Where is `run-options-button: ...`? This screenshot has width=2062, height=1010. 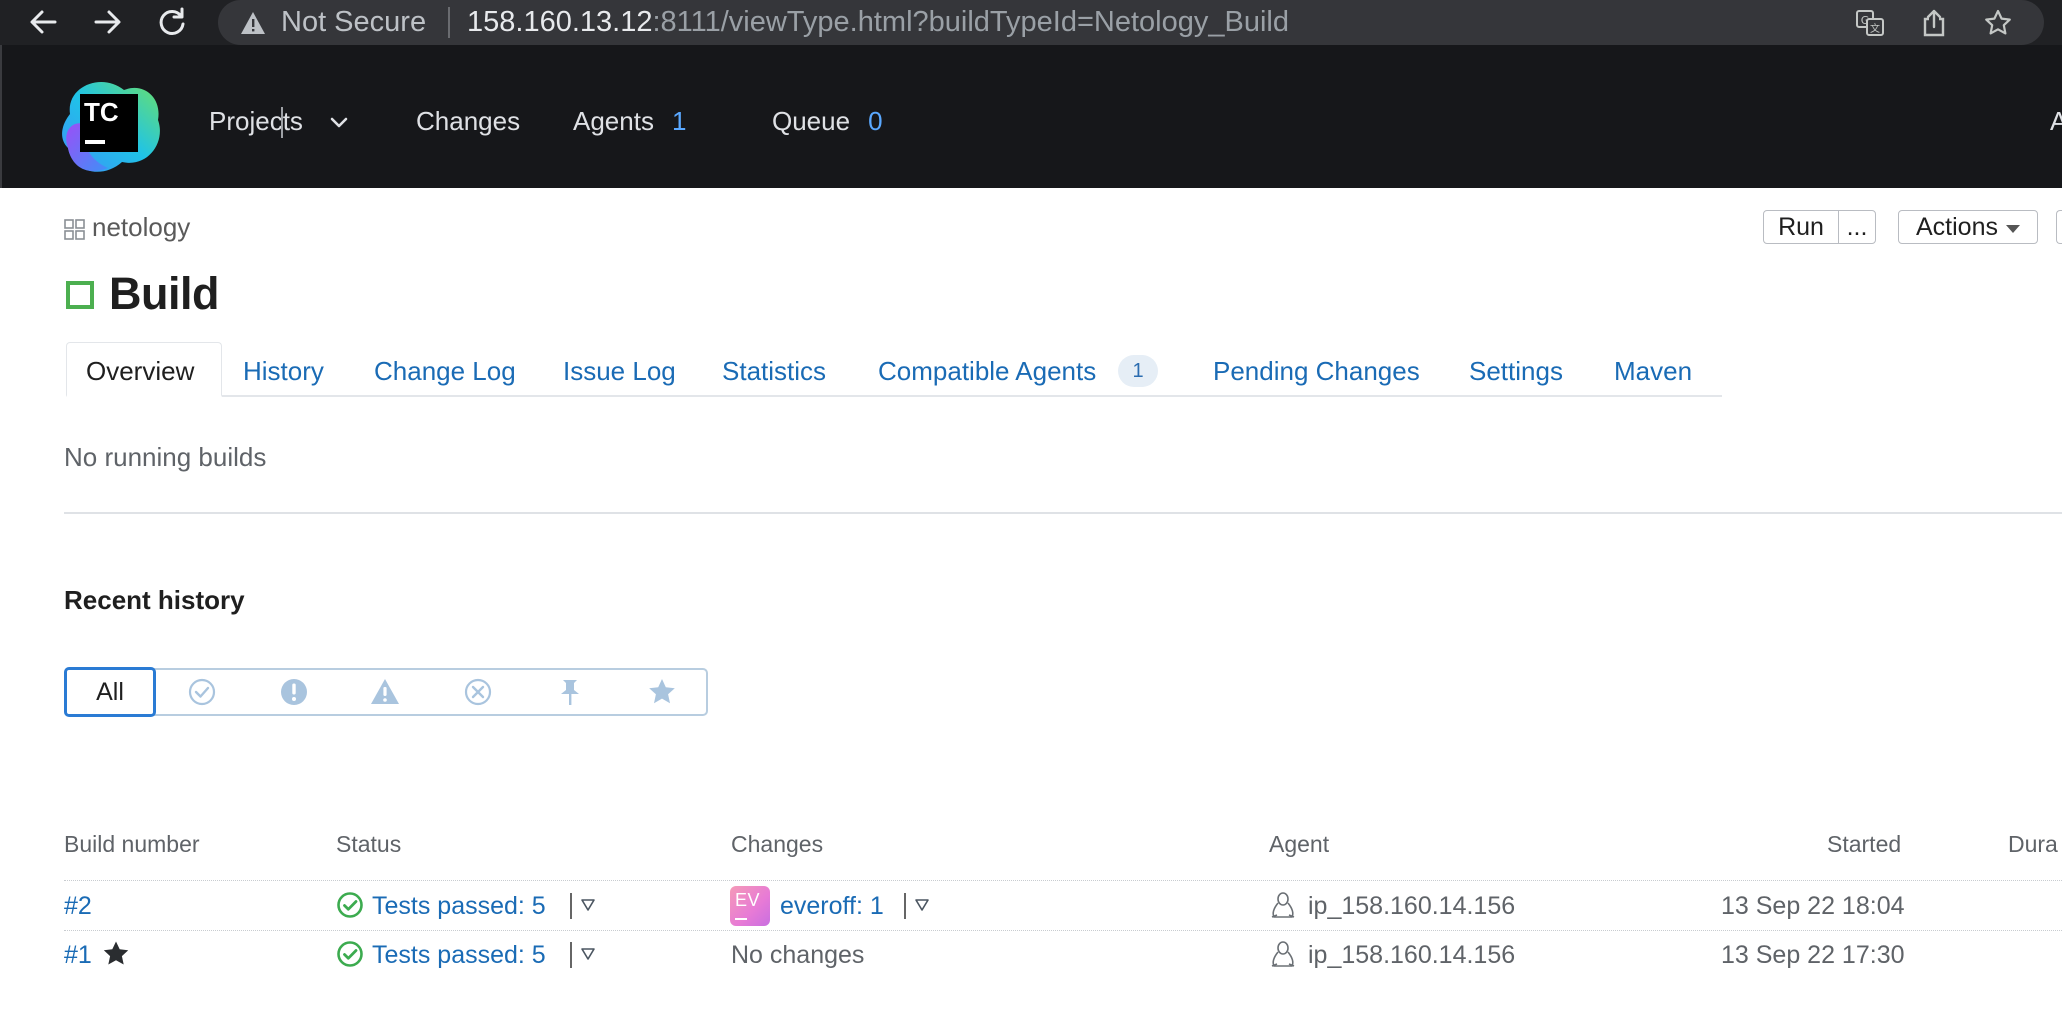 run-options-button: ... is located at coordinates (1857, 227).